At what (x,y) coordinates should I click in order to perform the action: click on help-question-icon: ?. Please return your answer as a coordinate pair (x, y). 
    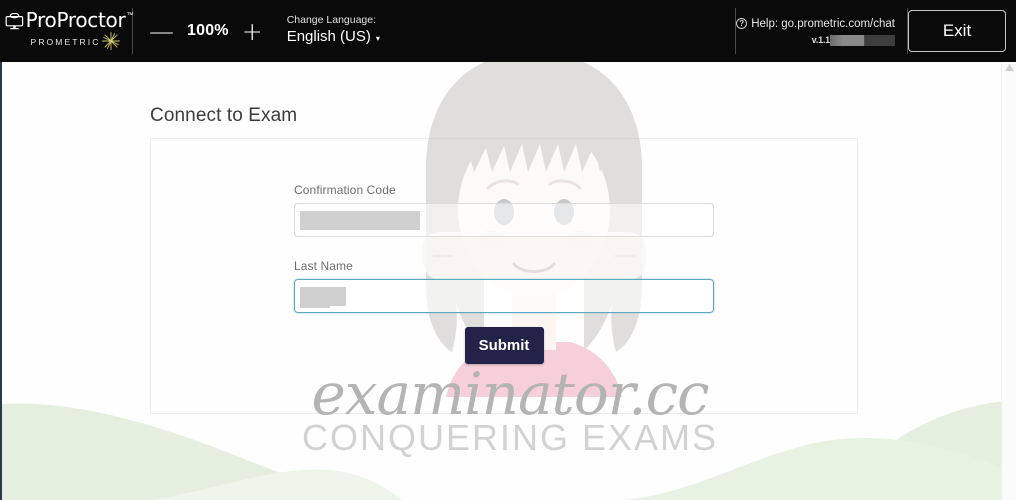
    Looking at the image, I should click on (742, 23).